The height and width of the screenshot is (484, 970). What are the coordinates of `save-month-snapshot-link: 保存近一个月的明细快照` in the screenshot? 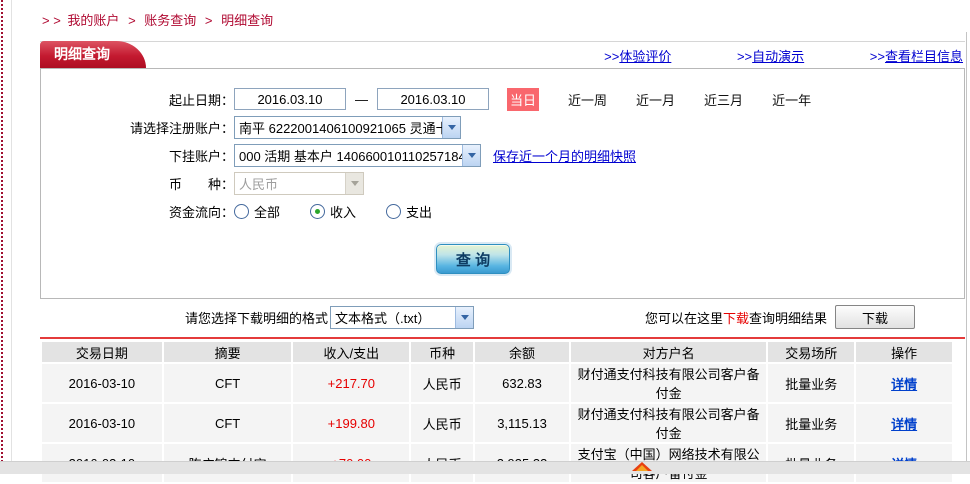 It's located at (564, 155).